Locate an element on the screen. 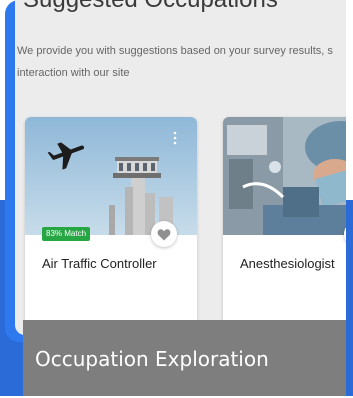 The width and height of the screenshot is (353, 398). match-badge: 83% Match is located at coordinates (66, 234).